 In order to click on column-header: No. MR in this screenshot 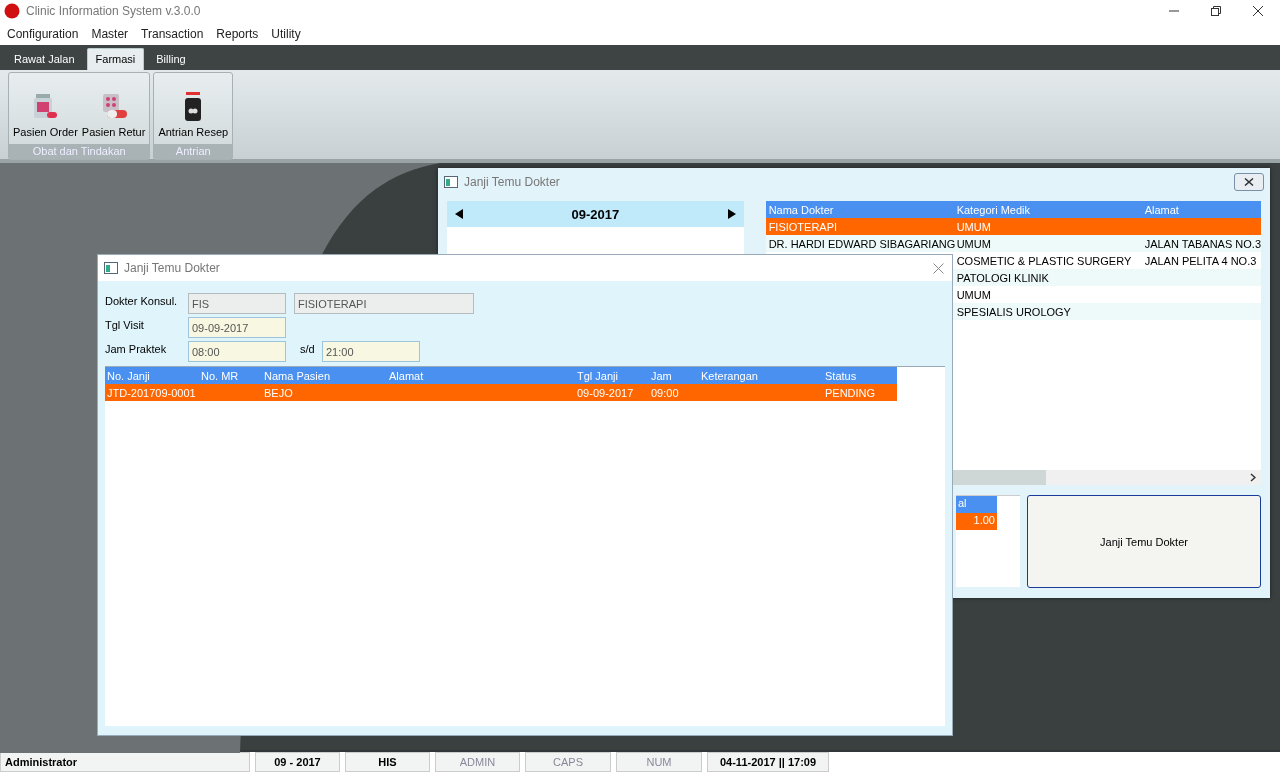, I will do `click(220, 375)`.